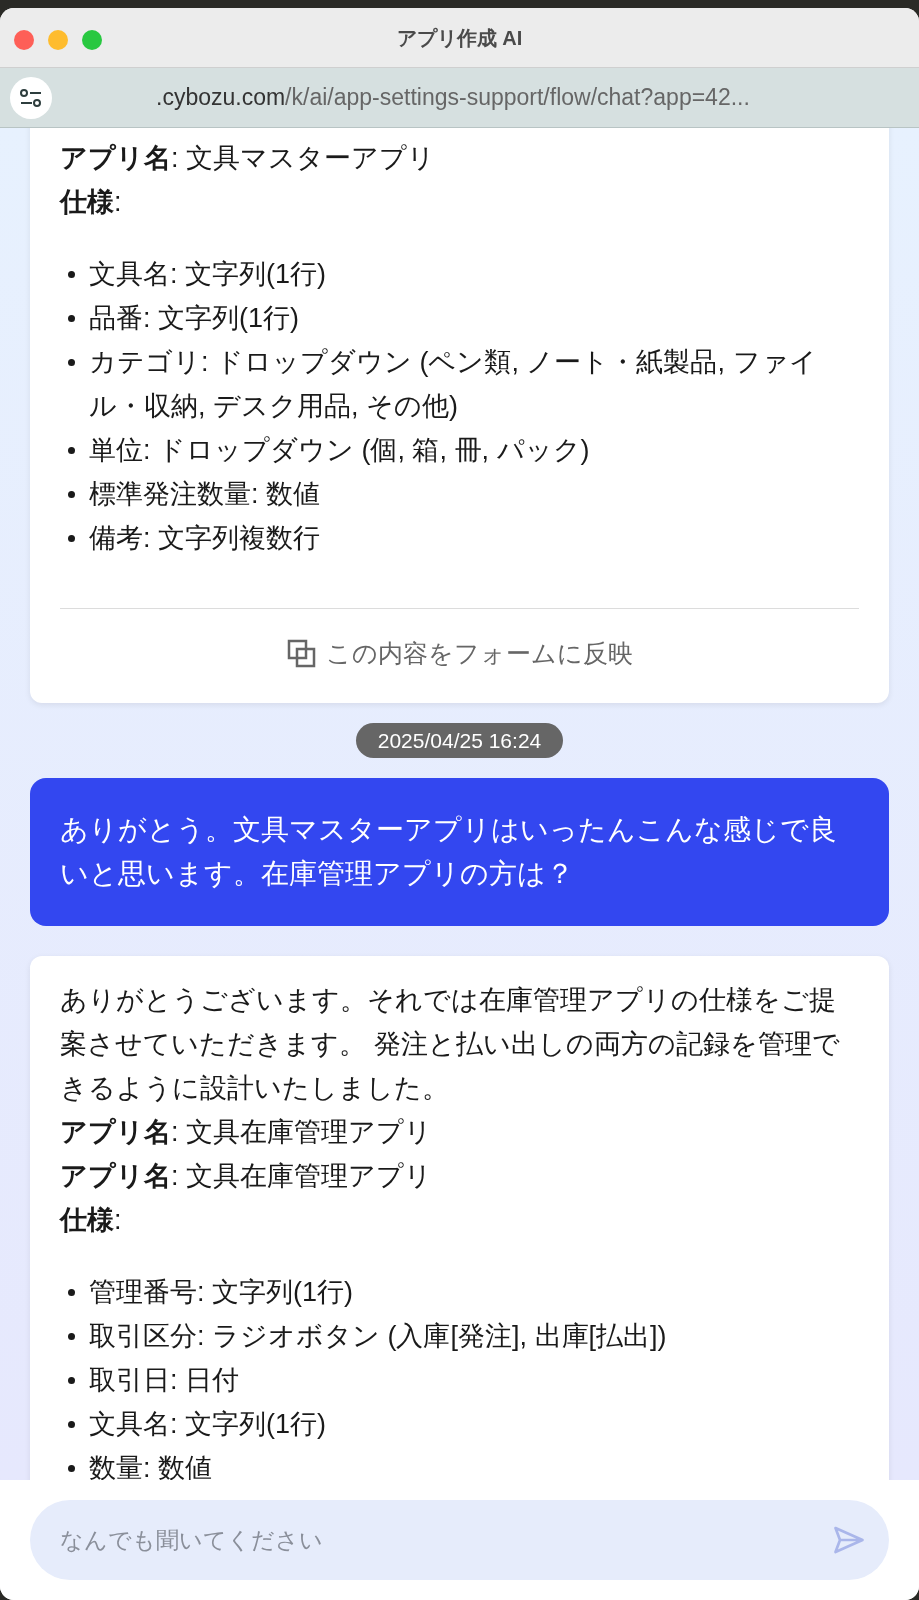 This screenshot has height=1600, width=919. I want to click on apply-to-form-button: この内容をフォームに反映, so click(459, 654).